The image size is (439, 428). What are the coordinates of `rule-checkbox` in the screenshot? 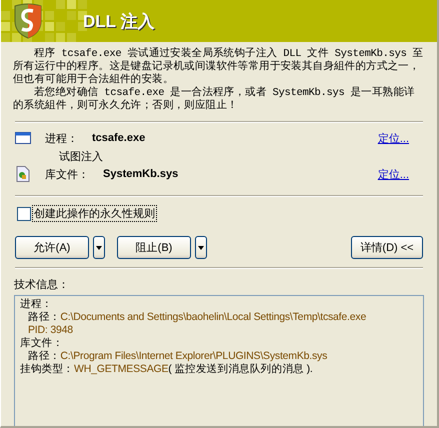 It's located at (24, 213).